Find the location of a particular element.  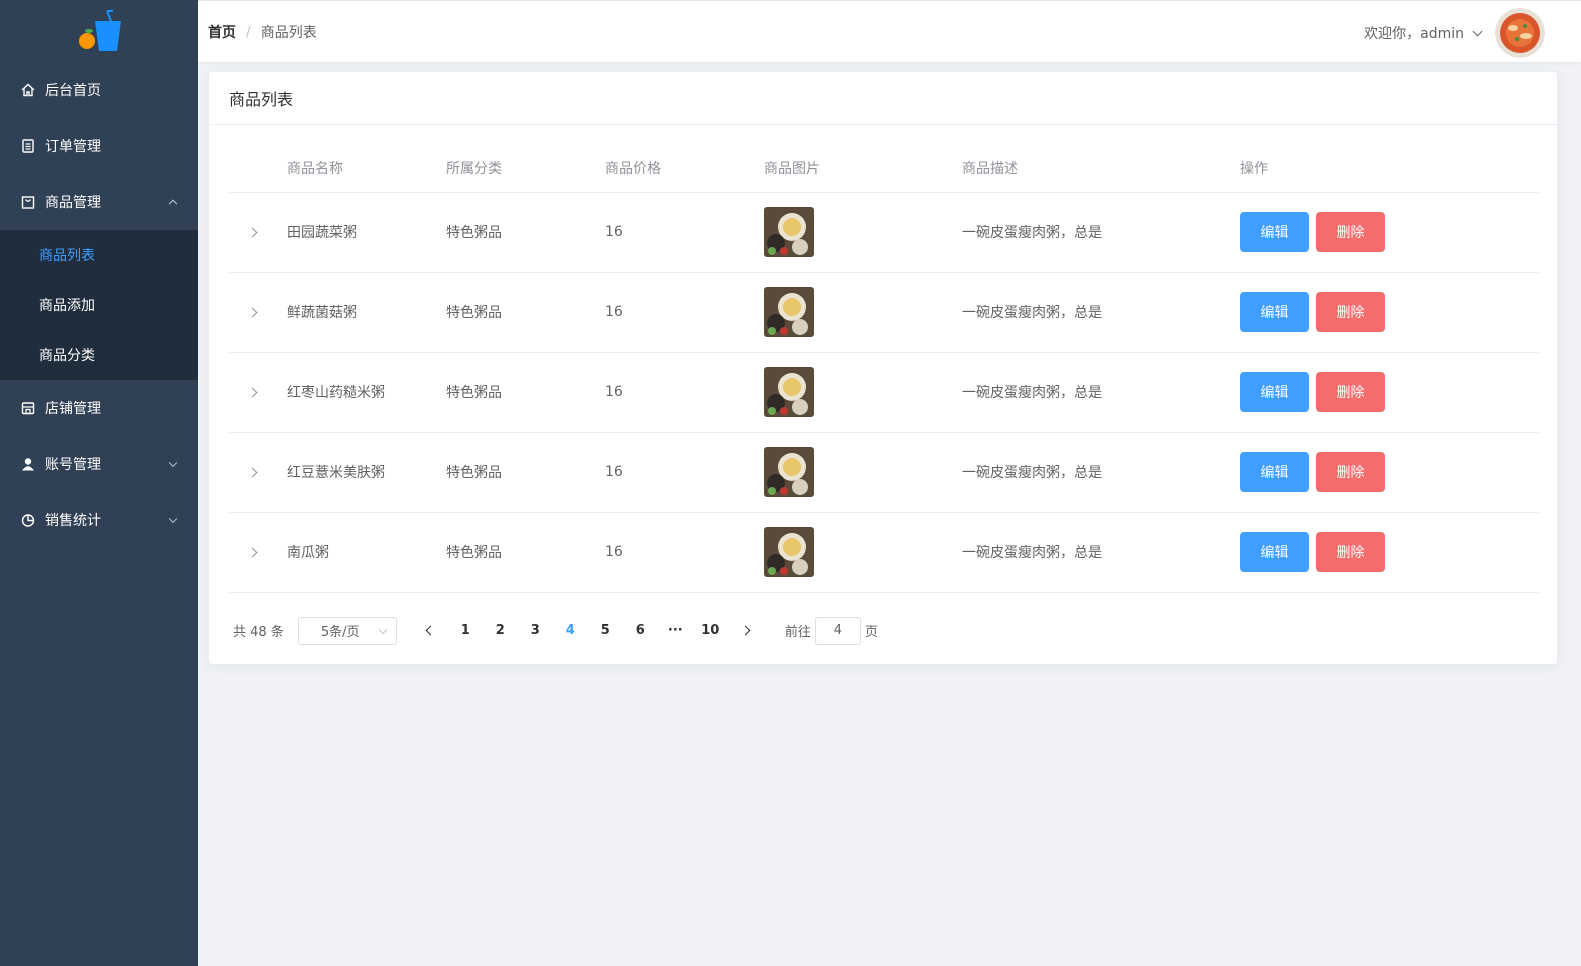

page-size-select: 5条/页 is located at coordinates (347, 630).